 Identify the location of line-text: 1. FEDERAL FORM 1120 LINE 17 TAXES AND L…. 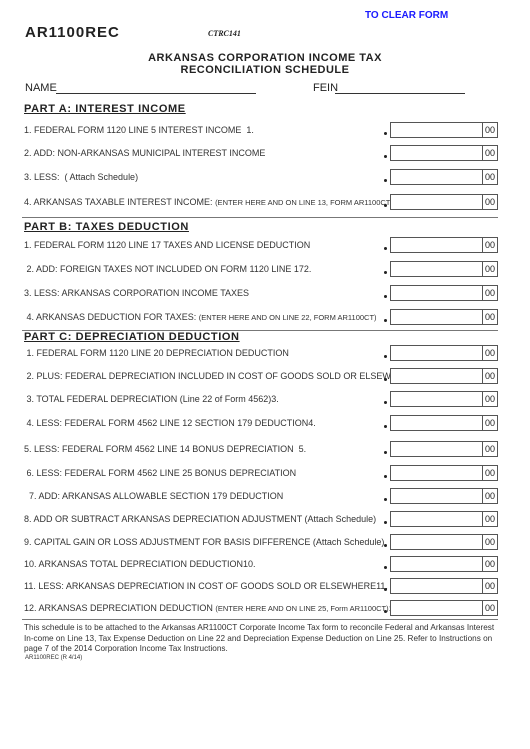
(167, 245).